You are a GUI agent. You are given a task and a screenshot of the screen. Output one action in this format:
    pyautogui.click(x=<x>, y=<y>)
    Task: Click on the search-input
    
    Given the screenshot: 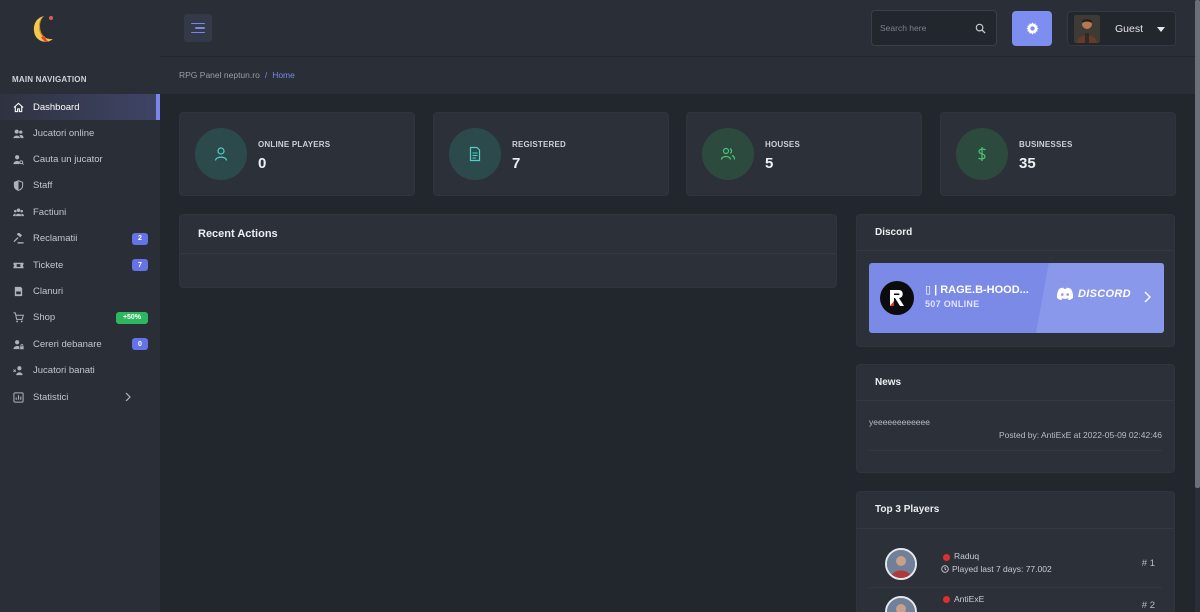 What is the action you would take?
    pyautogui.click(x=925, y=28)
    